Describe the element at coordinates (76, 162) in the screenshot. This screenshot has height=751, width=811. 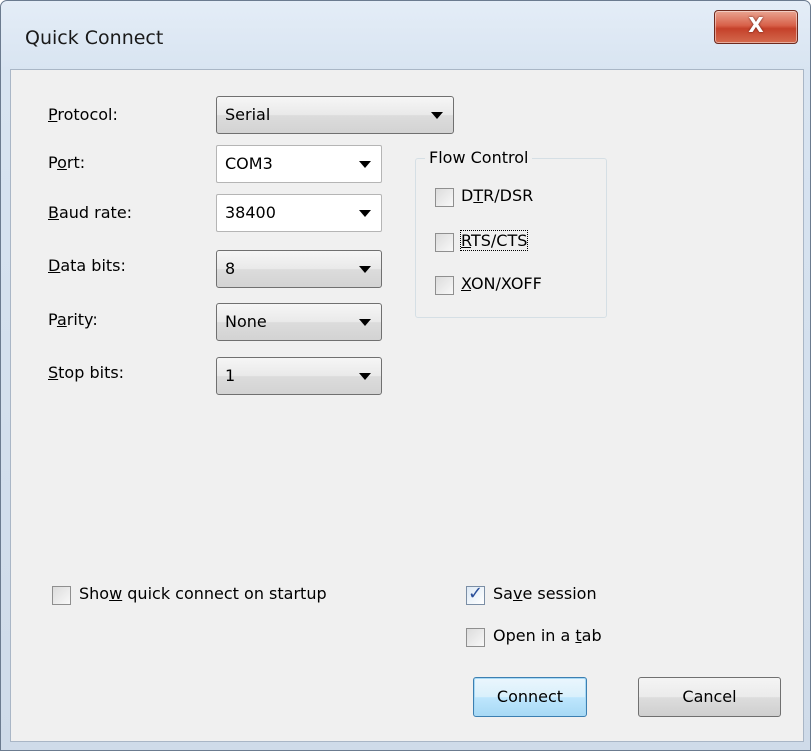
I see `port-label-rest: rt:` at that location.